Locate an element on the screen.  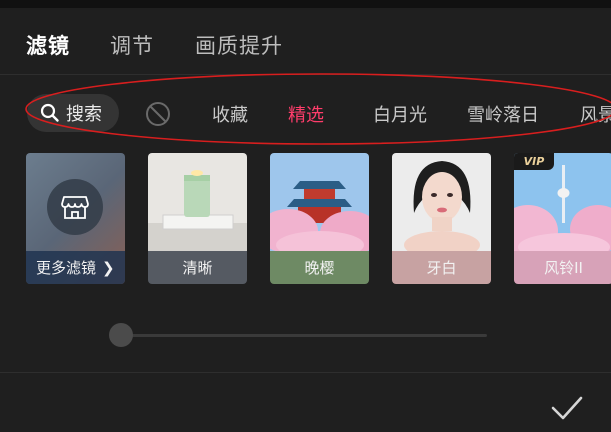
confirm-check-icon is located at coordinates (567, 408).